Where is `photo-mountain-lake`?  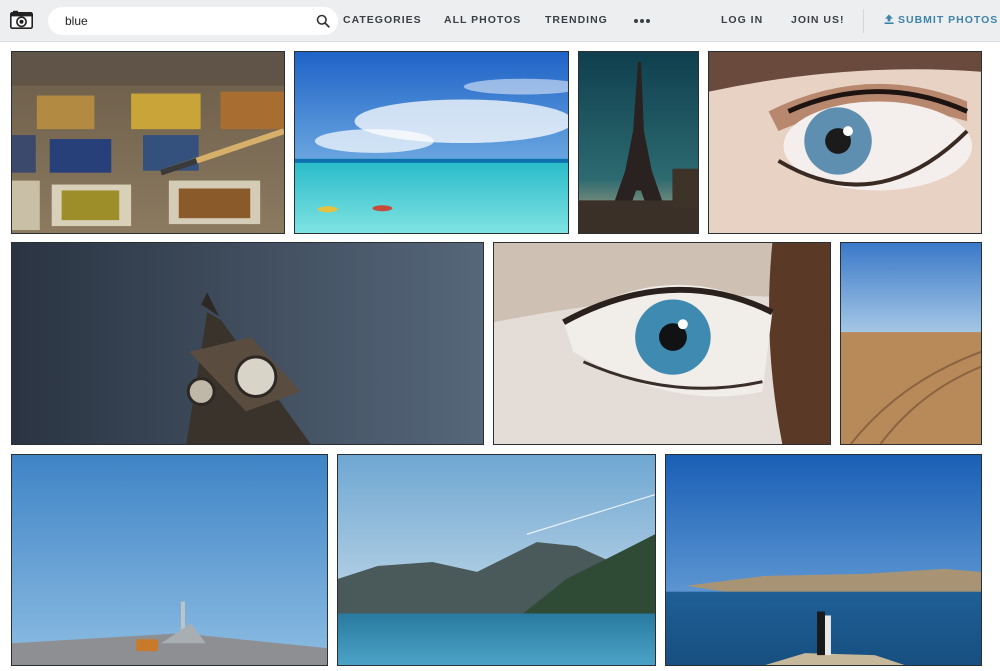 photo-mountain-lake is located at coordinates (496, 560).